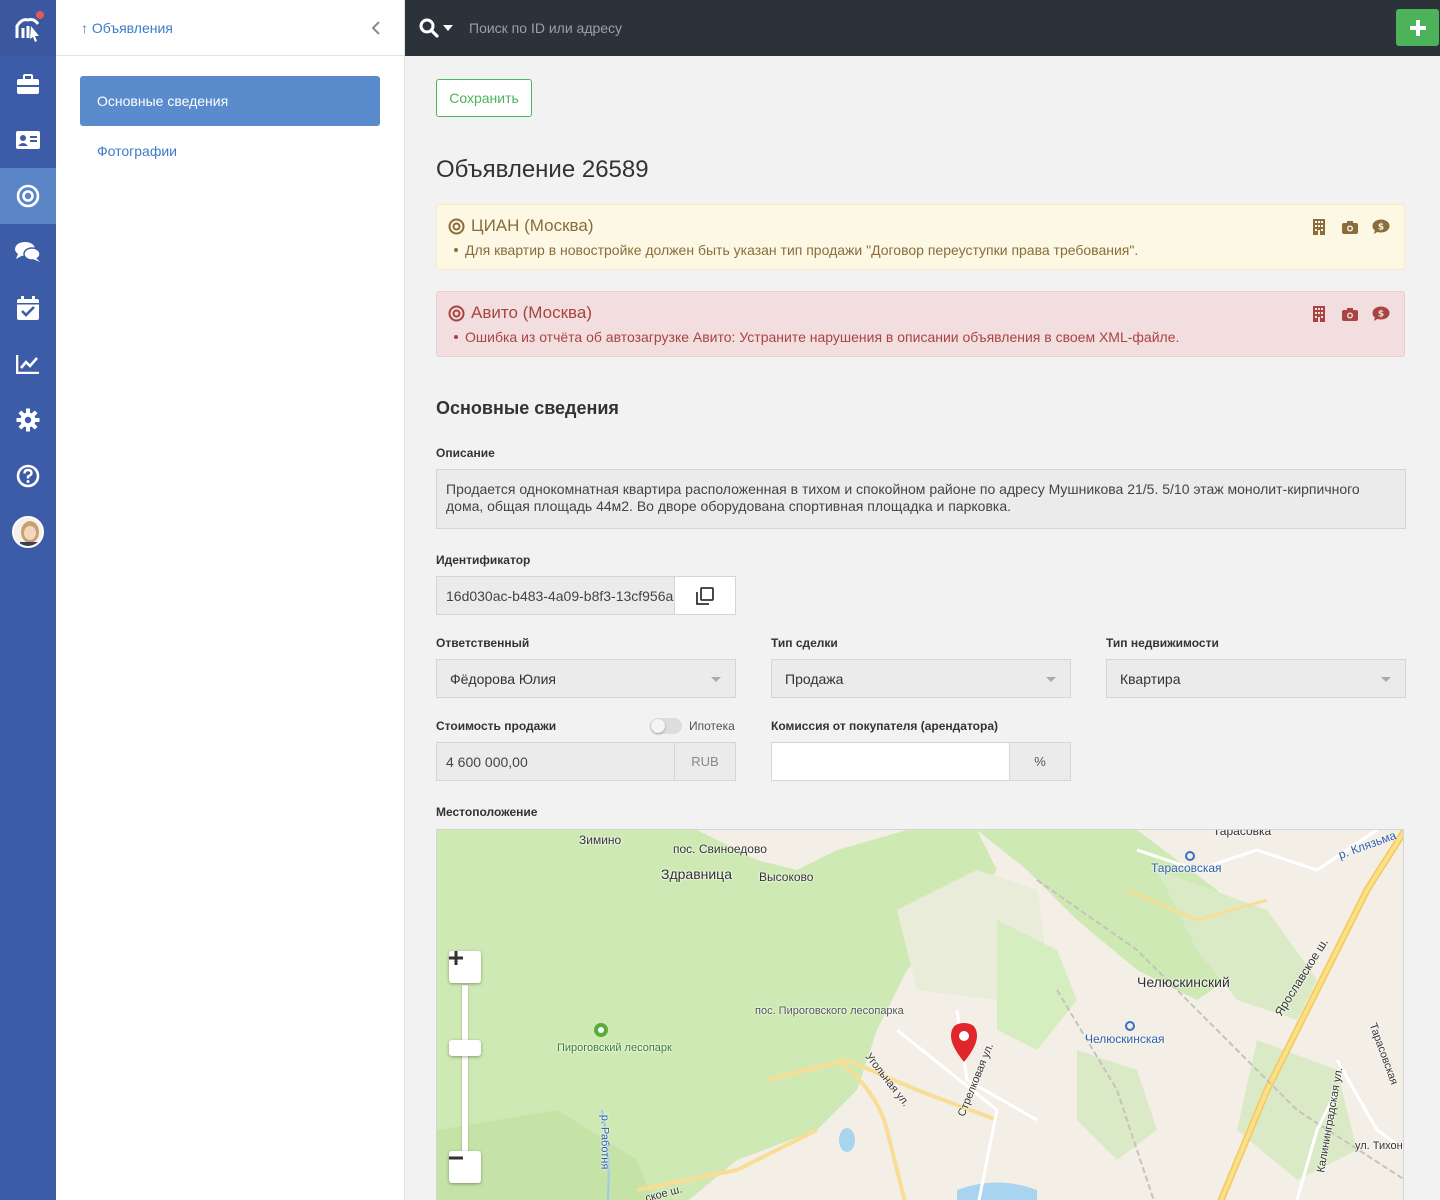  What do you see at coordinates (786, 877) in the screenshot?
I see `map-label: Высоково` at bounding box center [786, 877].